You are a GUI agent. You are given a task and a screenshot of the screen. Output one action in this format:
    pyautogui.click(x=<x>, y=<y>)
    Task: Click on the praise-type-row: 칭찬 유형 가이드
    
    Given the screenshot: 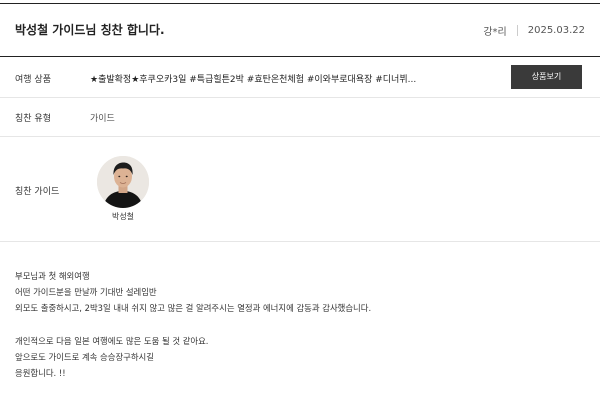 What is the action you would take?
    pyautogui.click(x=300, y=117)
    